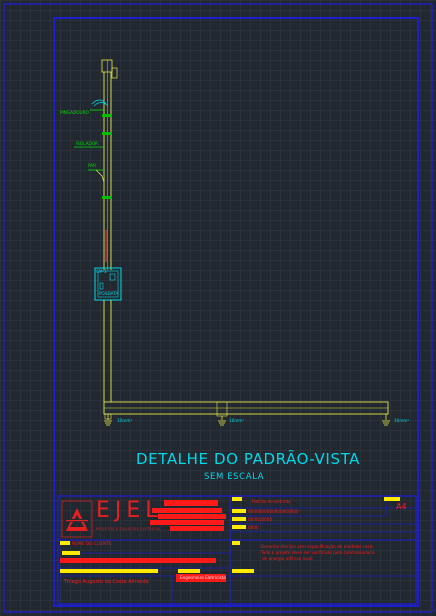  Describe the element at coordinates (138, 560) in the screenshot. I see `client-bar` at that location.